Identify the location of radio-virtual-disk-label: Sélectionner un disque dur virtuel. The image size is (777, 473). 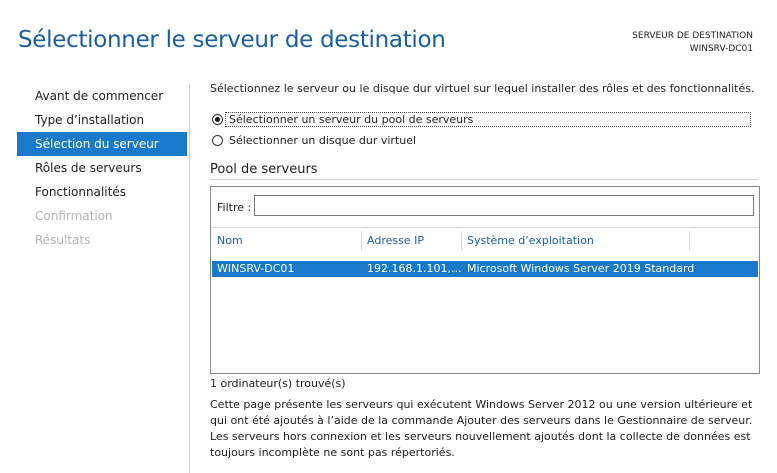
(323, 140).